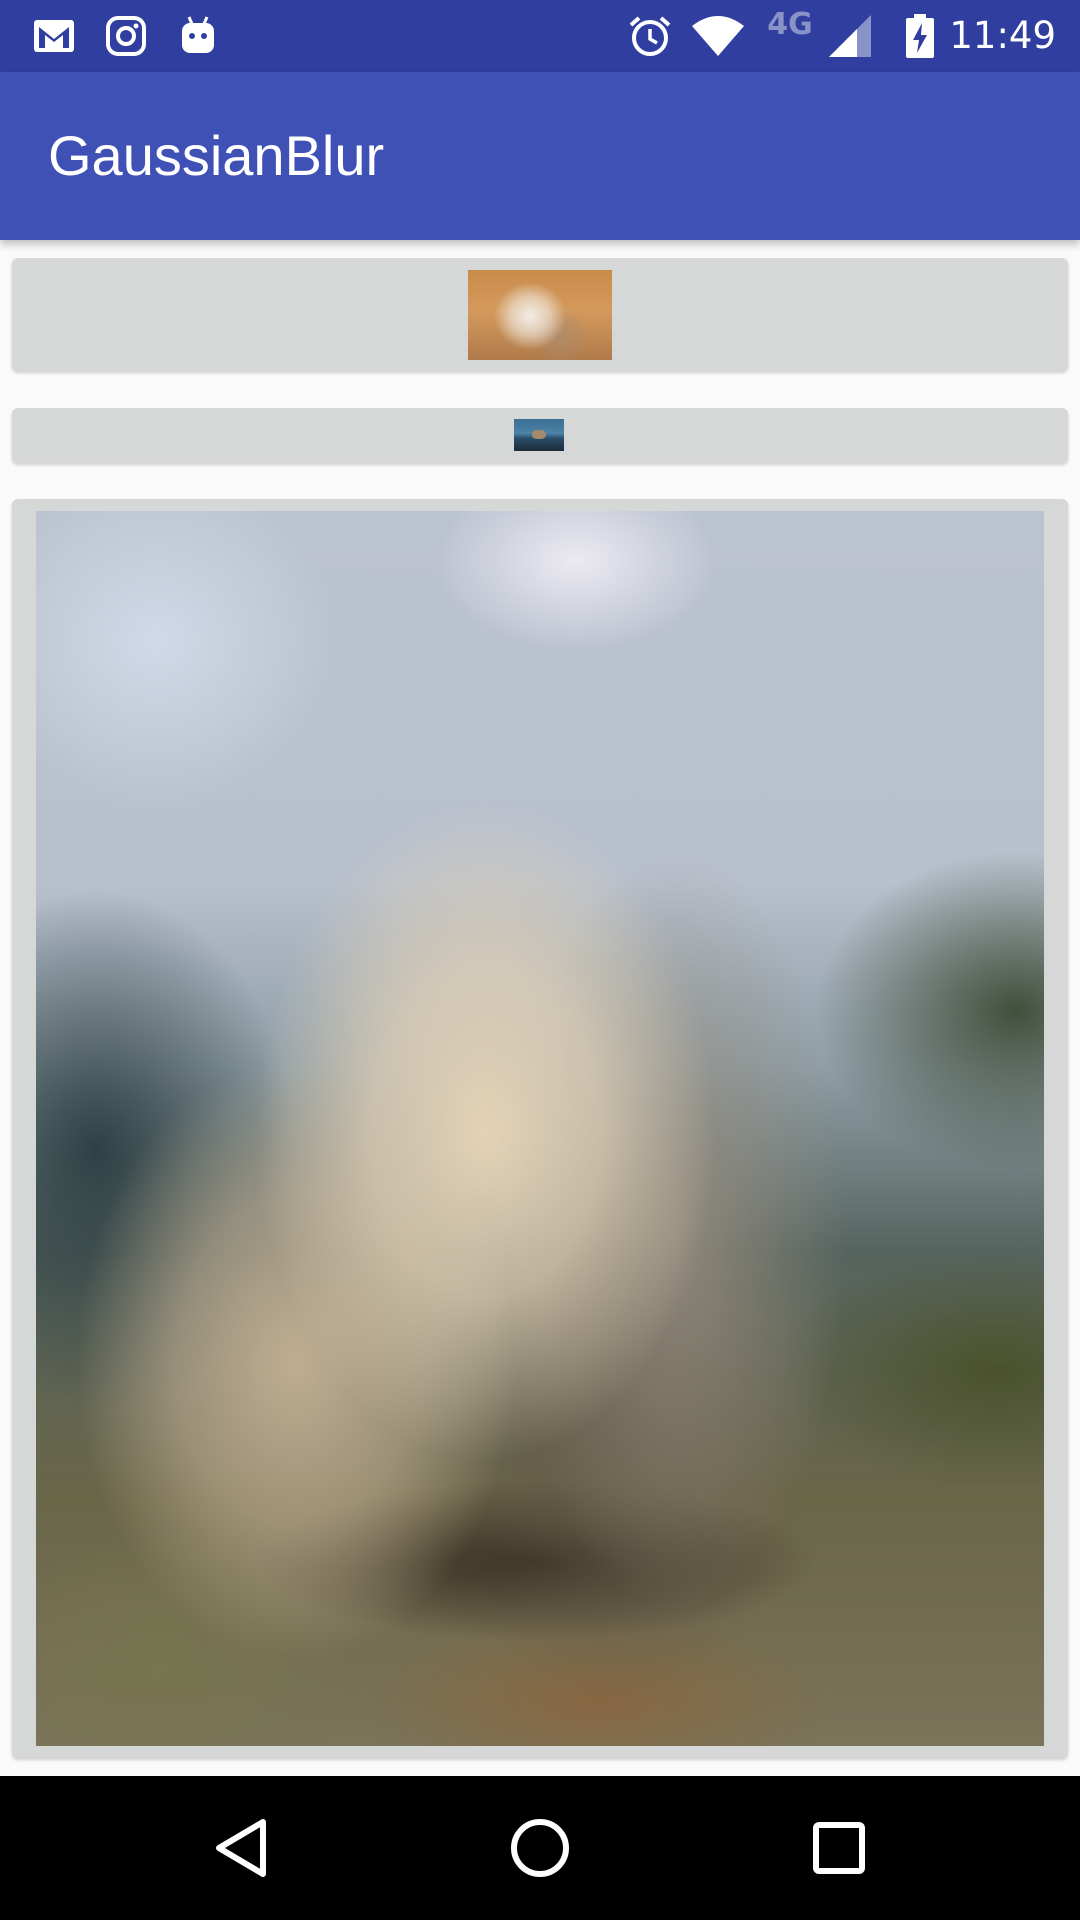 Image resolution: width=1080 pixels, height=1920 pixels. I want to click on app-bar: GaussianBlur, so click(540, 156).